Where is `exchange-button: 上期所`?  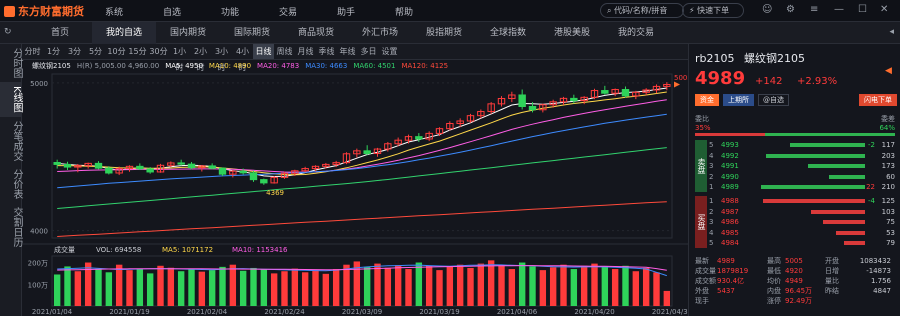
exchange-button: 上期所 is located at coordinates (738, 100).